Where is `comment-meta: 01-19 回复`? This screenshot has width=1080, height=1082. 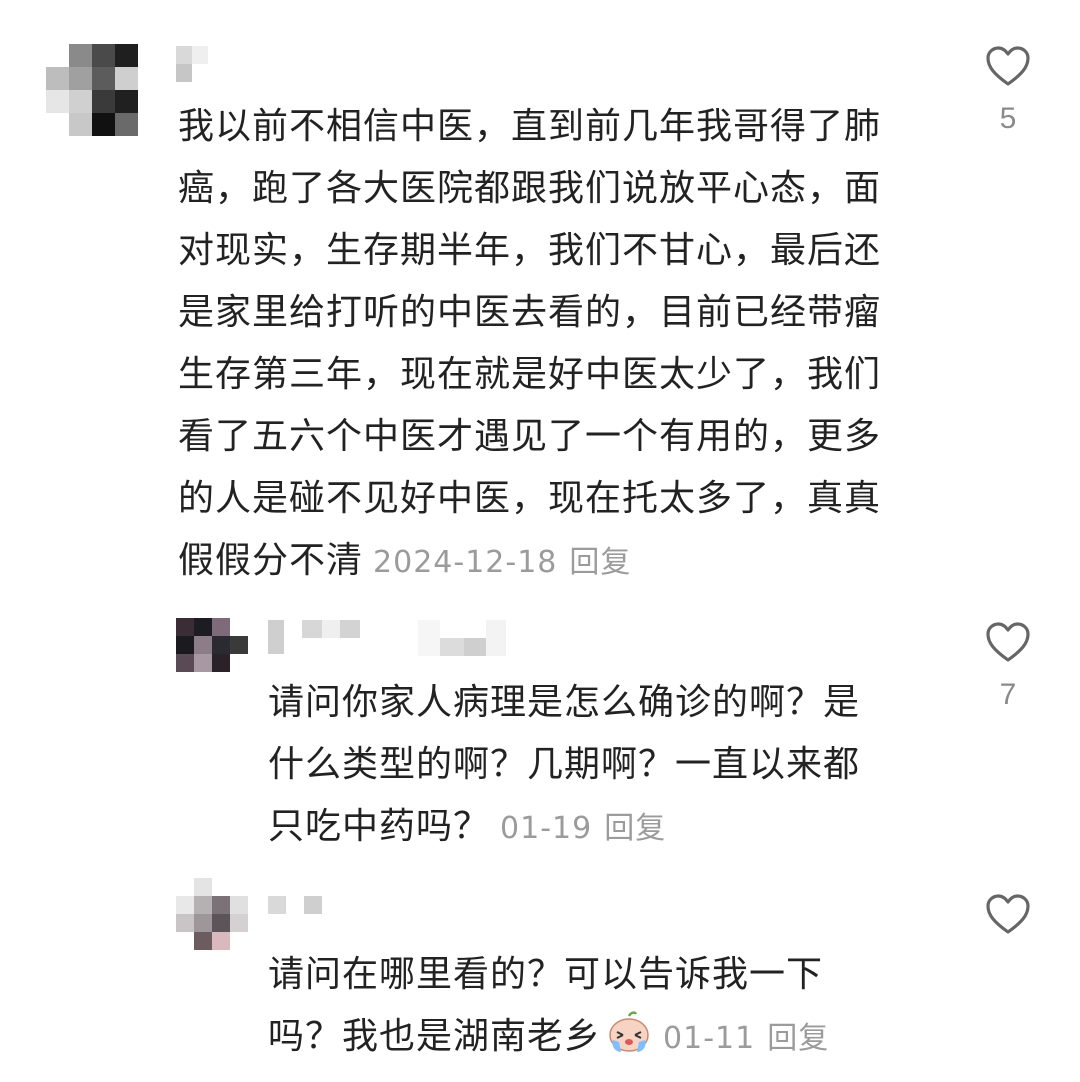
comment-meta: 01-19 回复 is located at coordinates (583, 828).